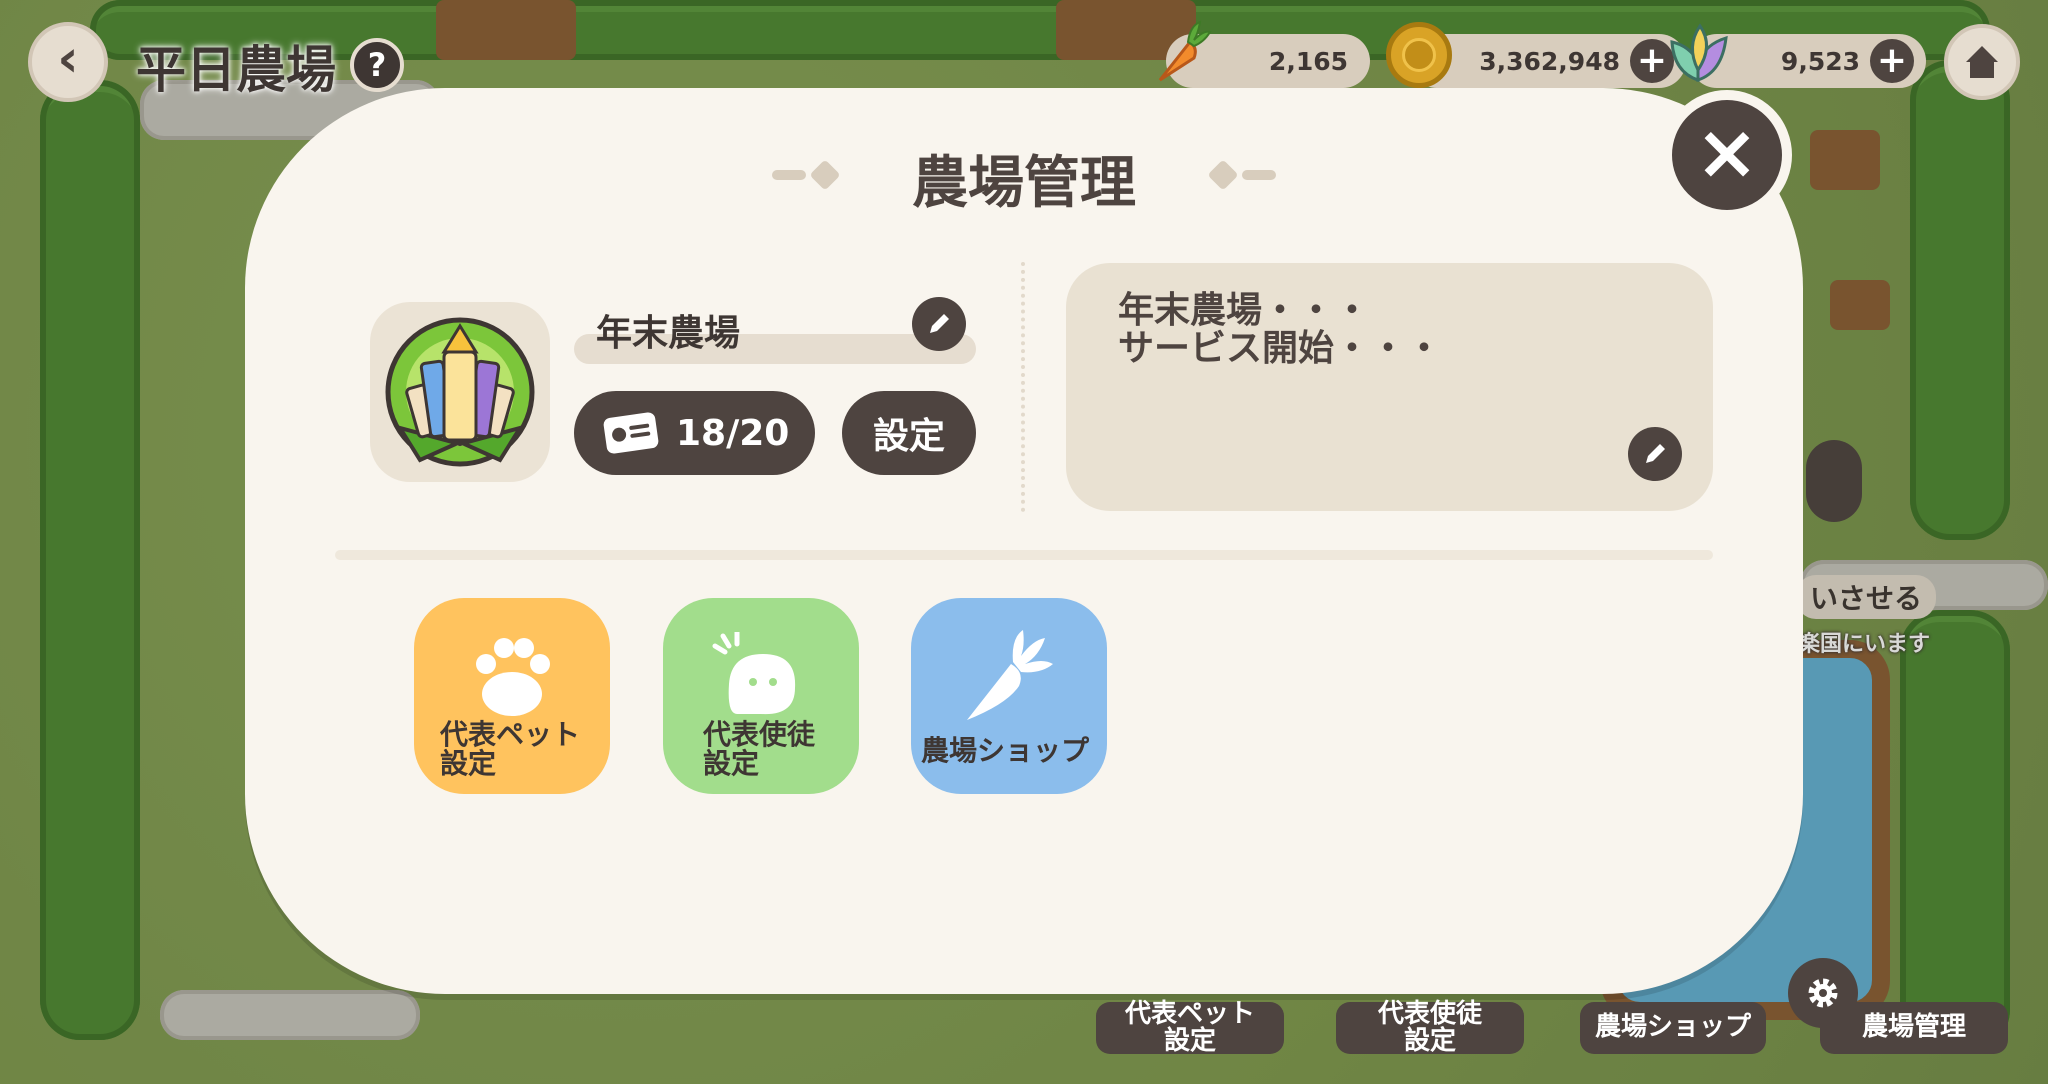 This screenshot has height=1084, width=2048. Describe the element at coordinates (513, 677) in the screenshot. I see `paw-icon` at that location.